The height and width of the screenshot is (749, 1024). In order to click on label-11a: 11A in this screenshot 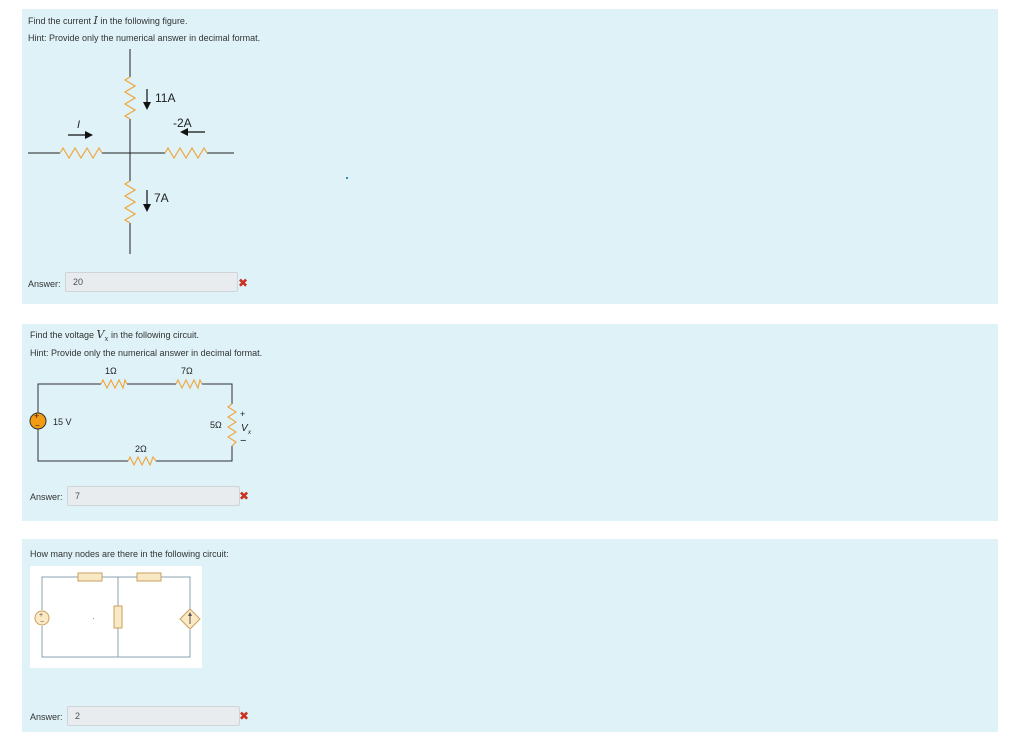, I will do `click(165, 98)`.